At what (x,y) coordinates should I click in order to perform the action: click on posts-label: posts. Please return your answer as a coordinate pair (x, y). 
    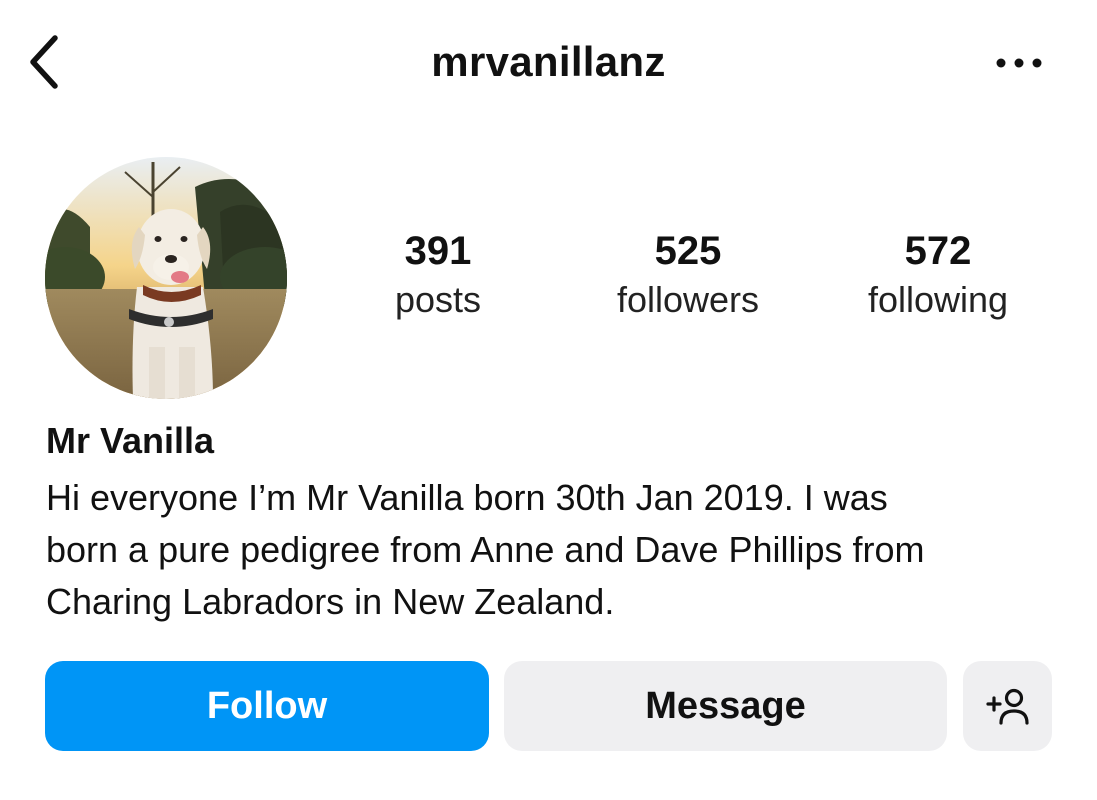
    Looking at the image, I should click on (438, 299).